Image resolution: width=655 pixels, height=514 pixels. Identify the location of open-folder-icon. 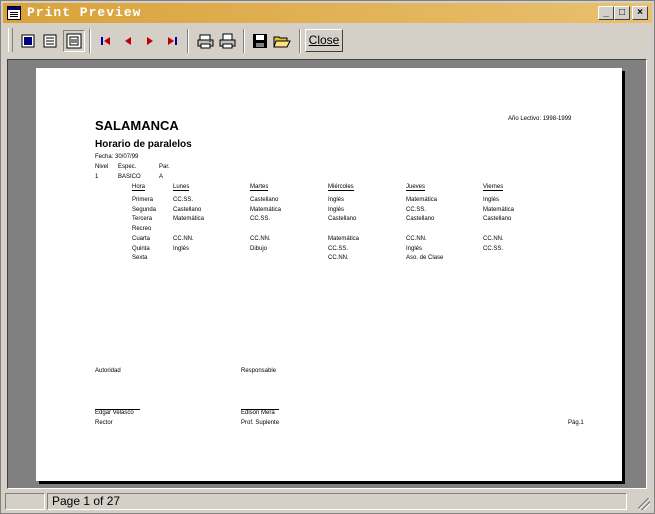
(282, 42).